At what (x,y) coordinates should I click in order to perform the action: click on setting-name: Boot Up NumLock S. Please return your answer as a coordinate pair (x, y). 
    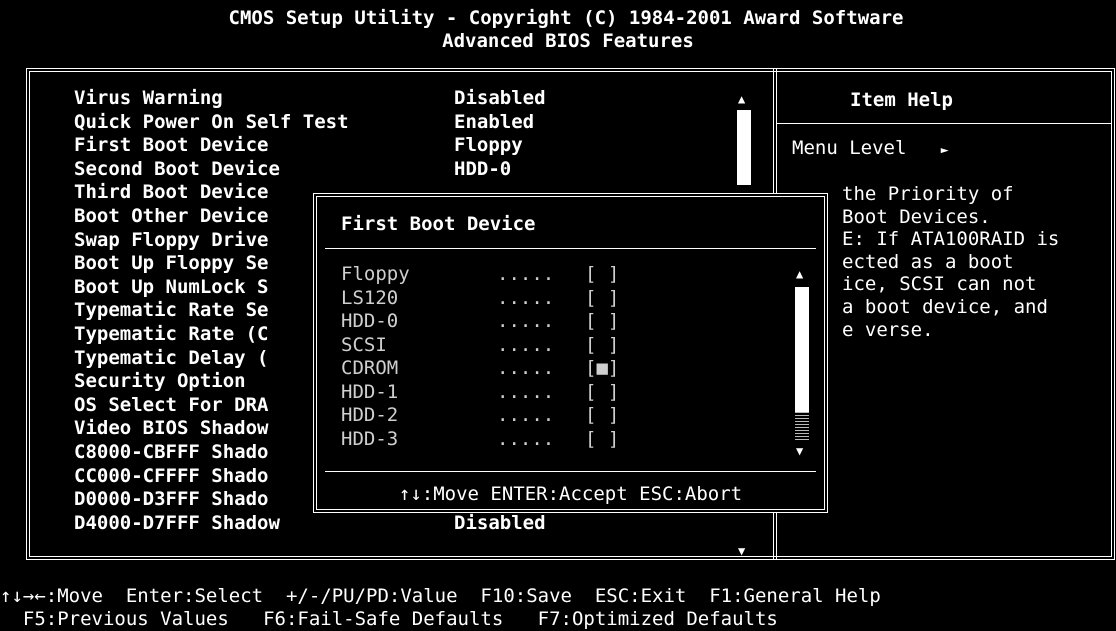
    Looking at the image, I should click on (171, 286).